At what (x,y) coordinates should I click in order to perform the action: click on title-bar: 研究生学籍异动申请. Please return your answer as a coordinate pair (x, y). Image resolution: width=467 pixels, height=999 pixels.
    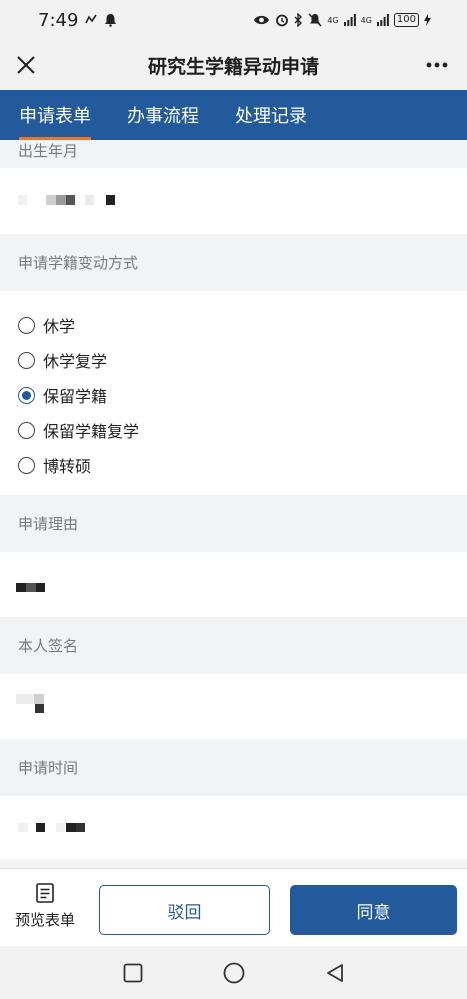
    Looking at the image, I should click on (233, 65).